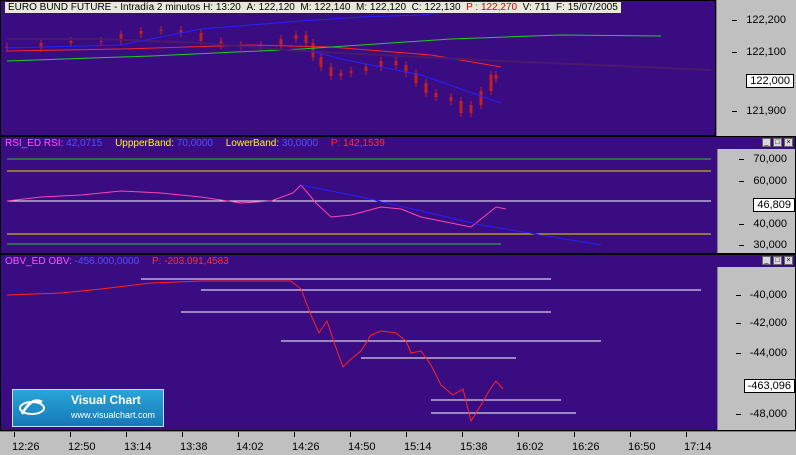  I want to click on visual-chart-logo: Visual Chart www.visualchart.com, so click(88, 408).